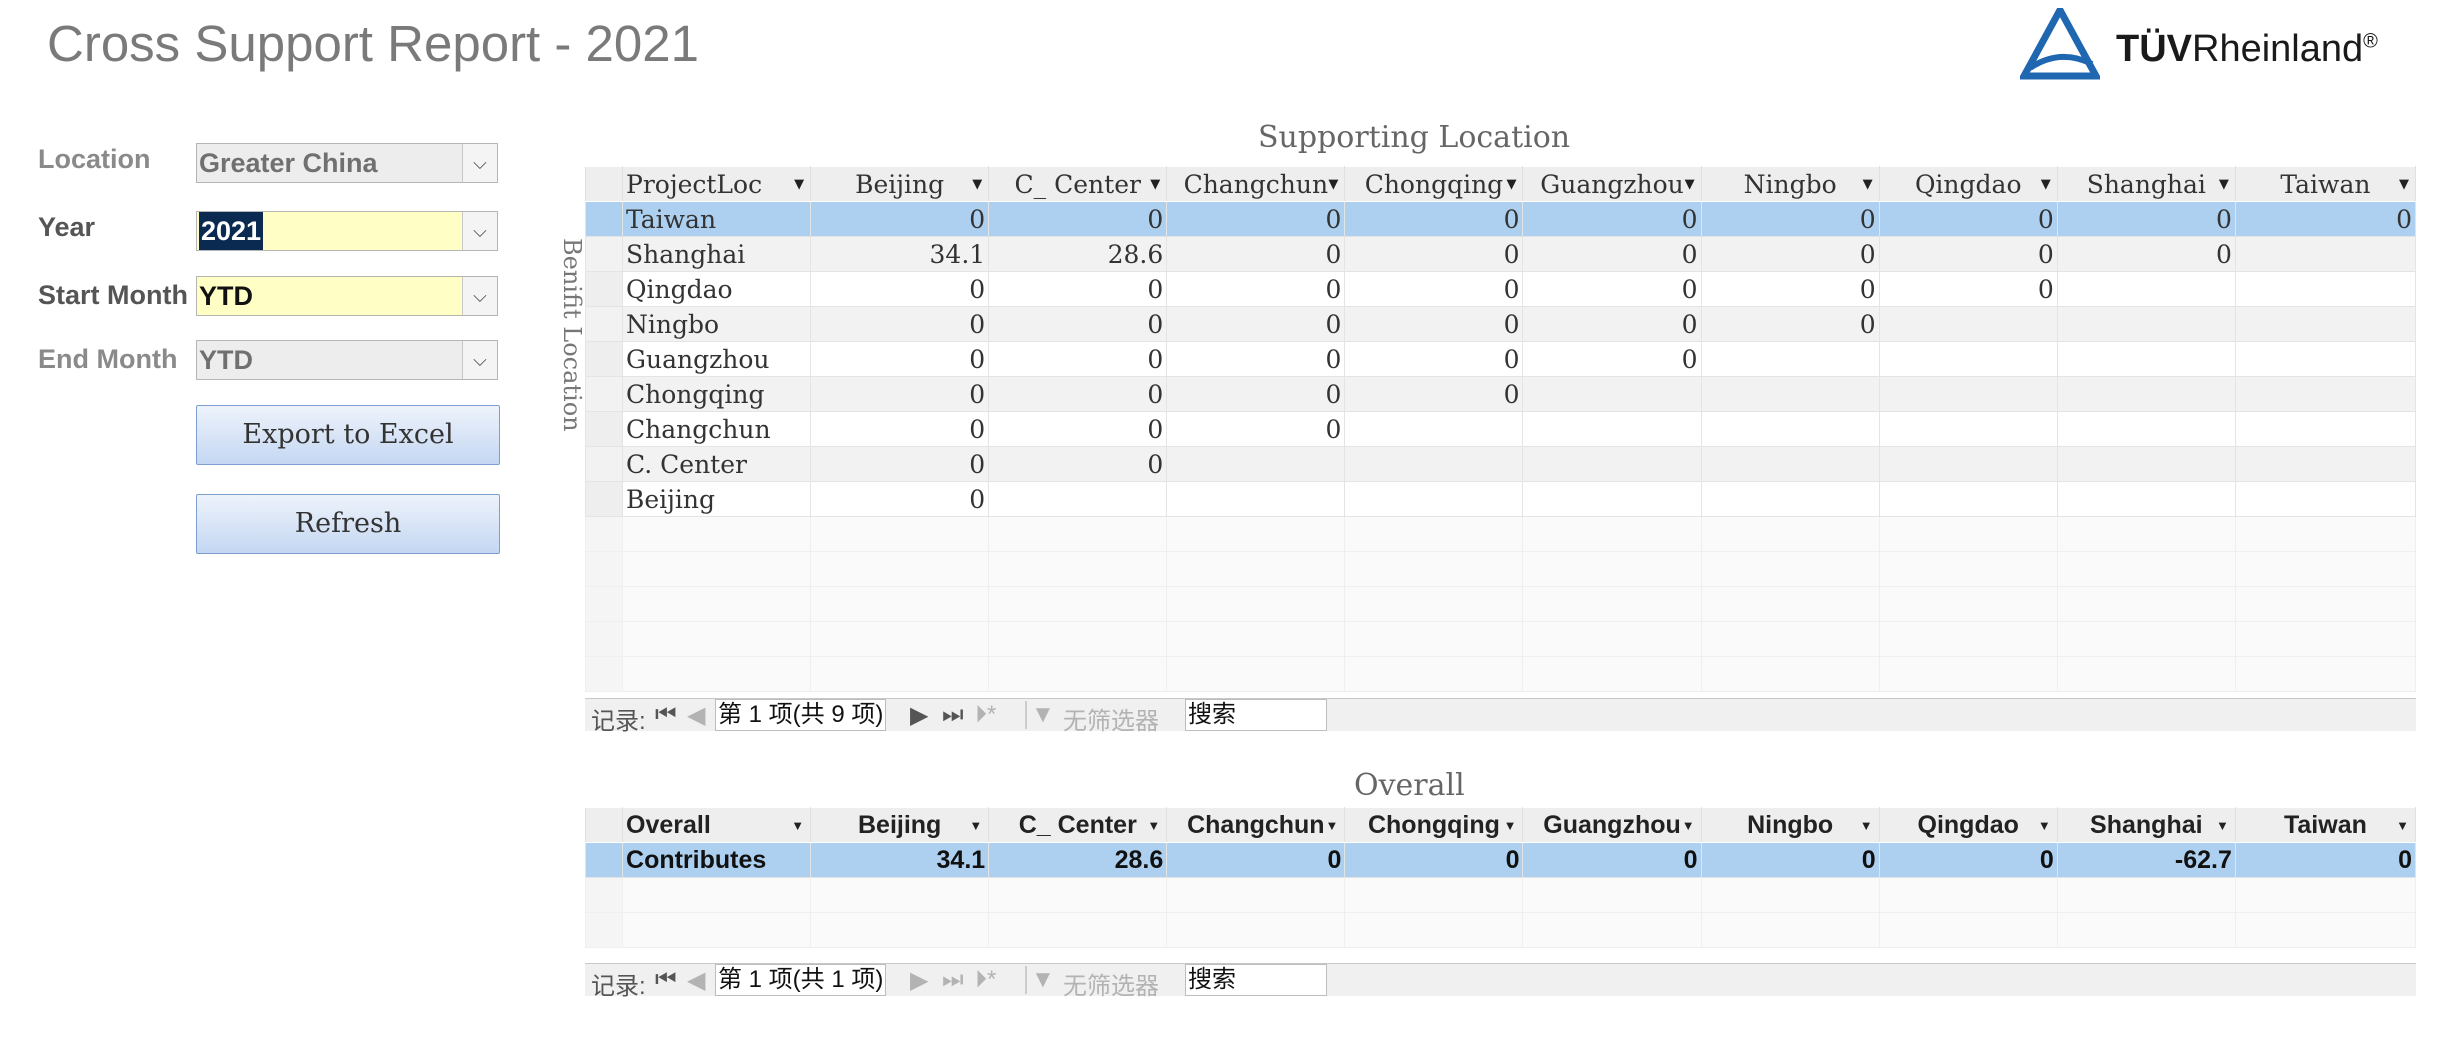  I want to click on last-record-icon: ⏭, so click(953, 980).